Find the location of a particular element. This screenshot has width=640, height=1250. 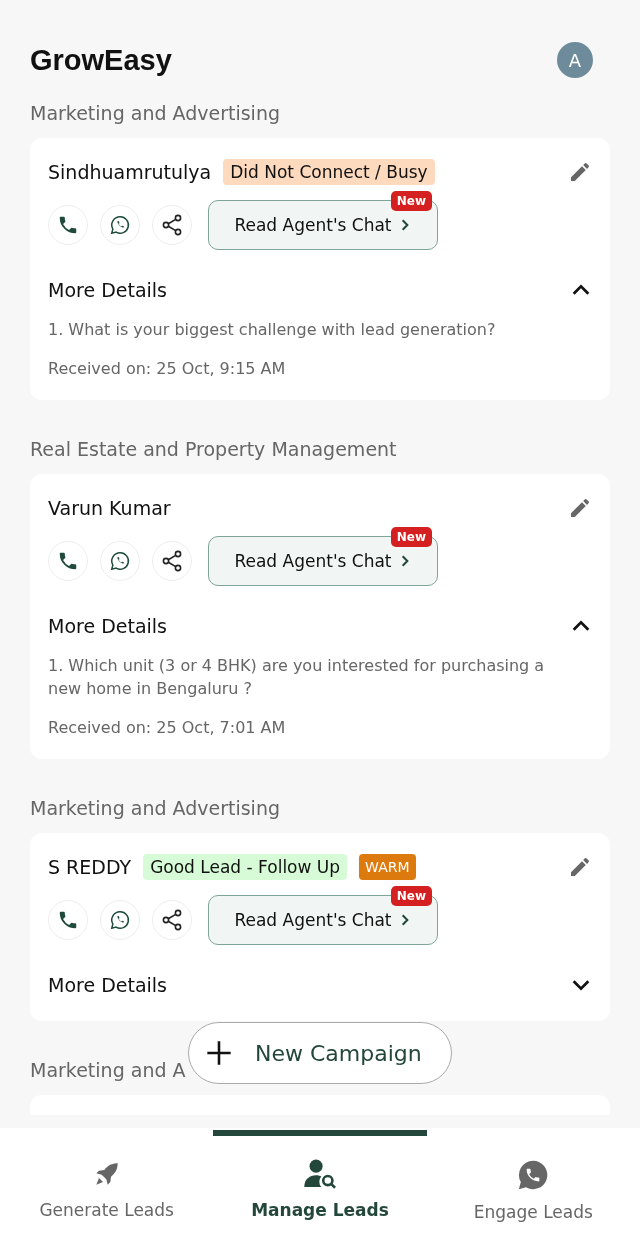

nav-tab: Engage Leads is located at coordinates (533, 1189).